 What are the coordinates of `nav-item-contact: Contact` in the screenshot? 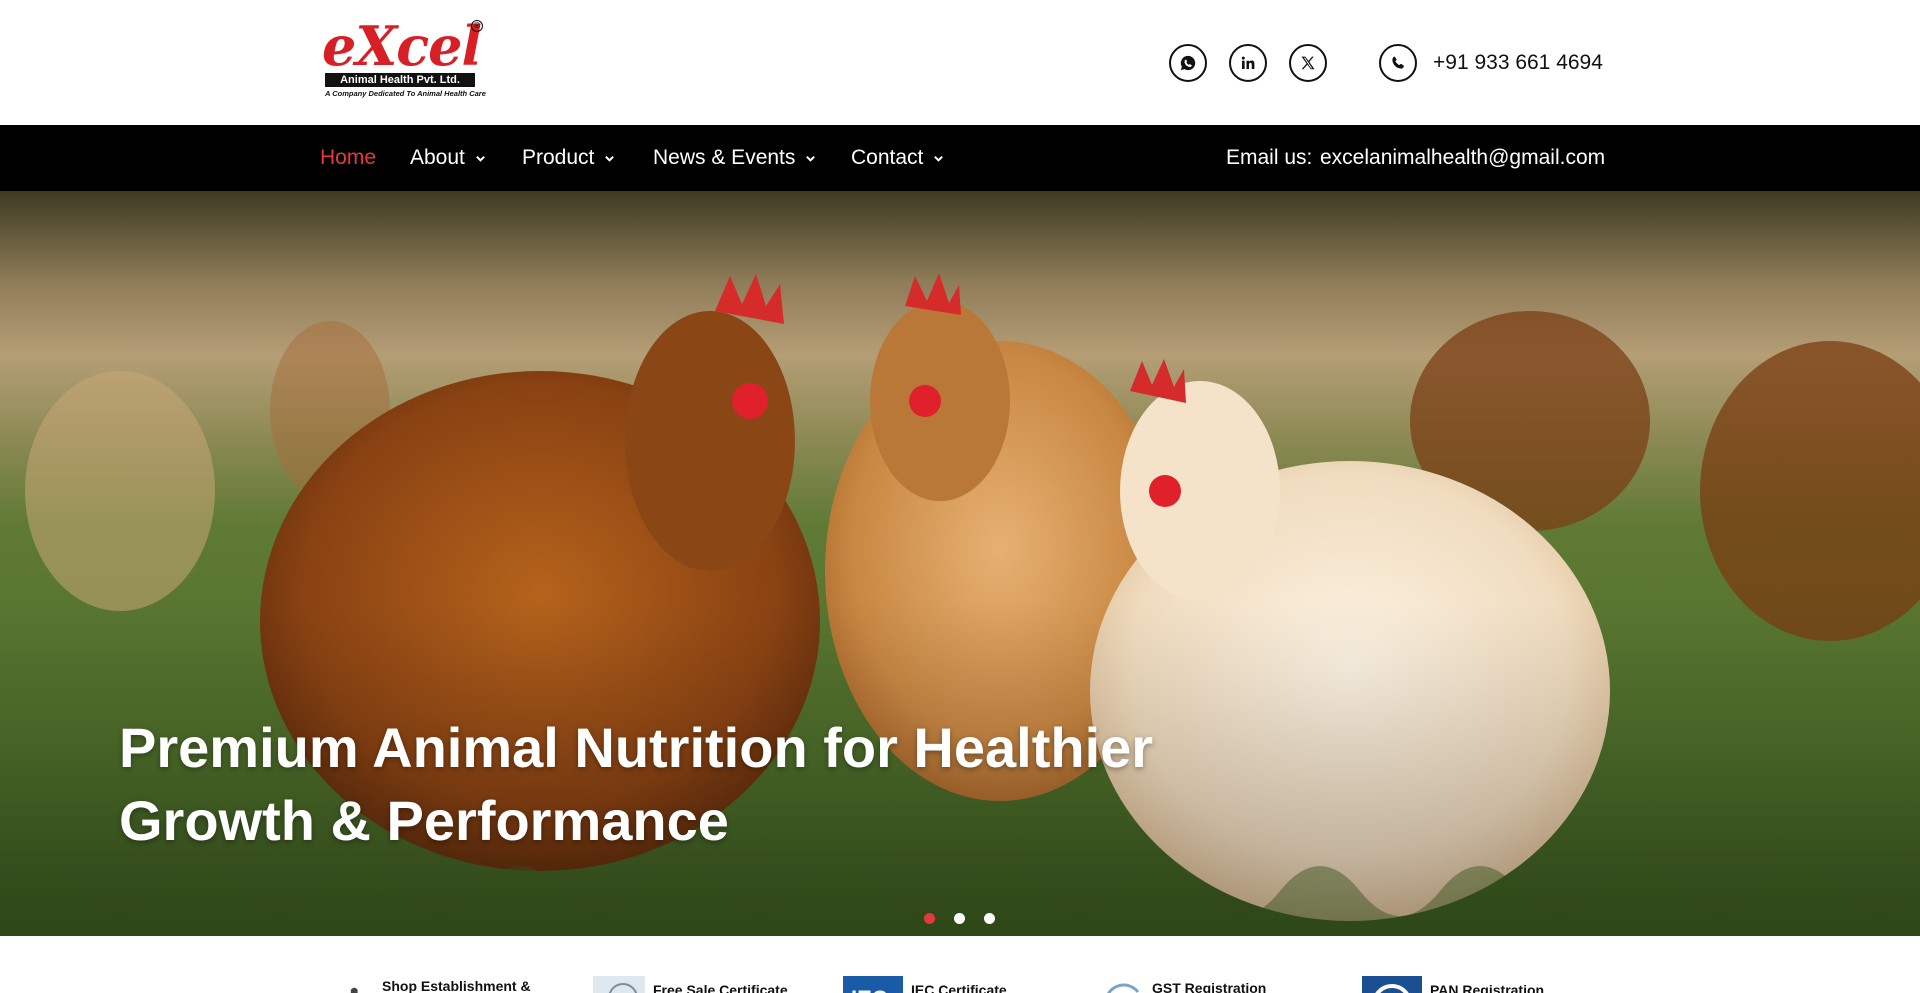 It's located at (897, 158).